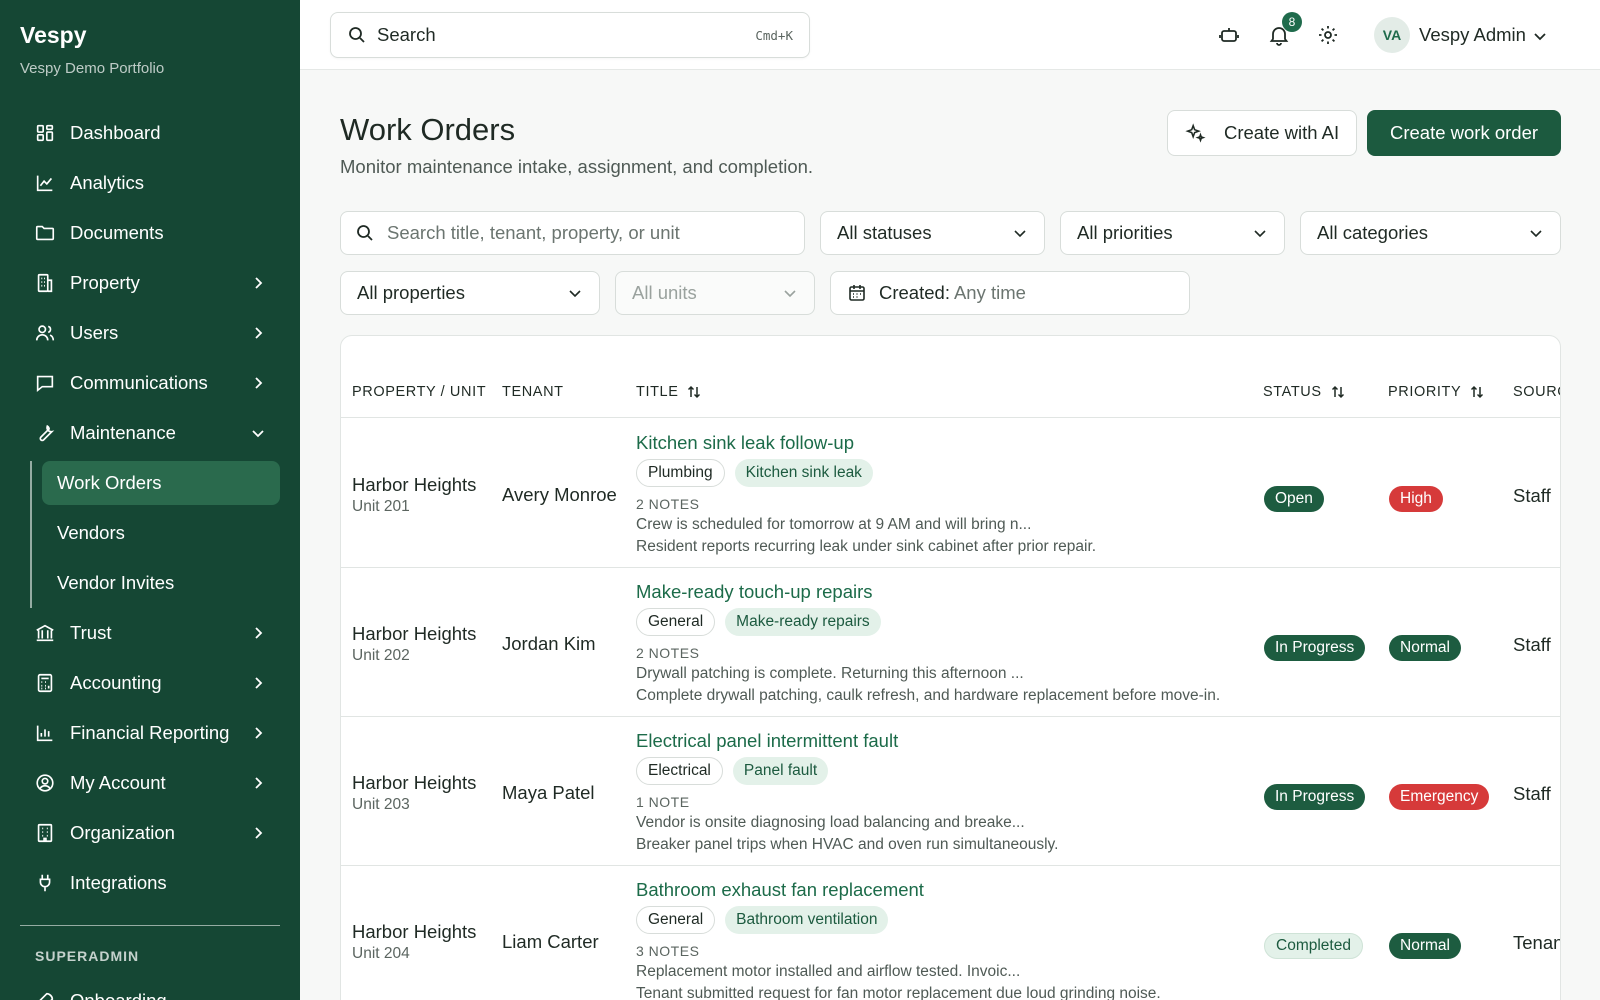 Image resolution: width=1600 pixels, height=1000 pixels. I want to click on sidebar-item-financial-reporting: Financial Reporting, so click(150, 733).